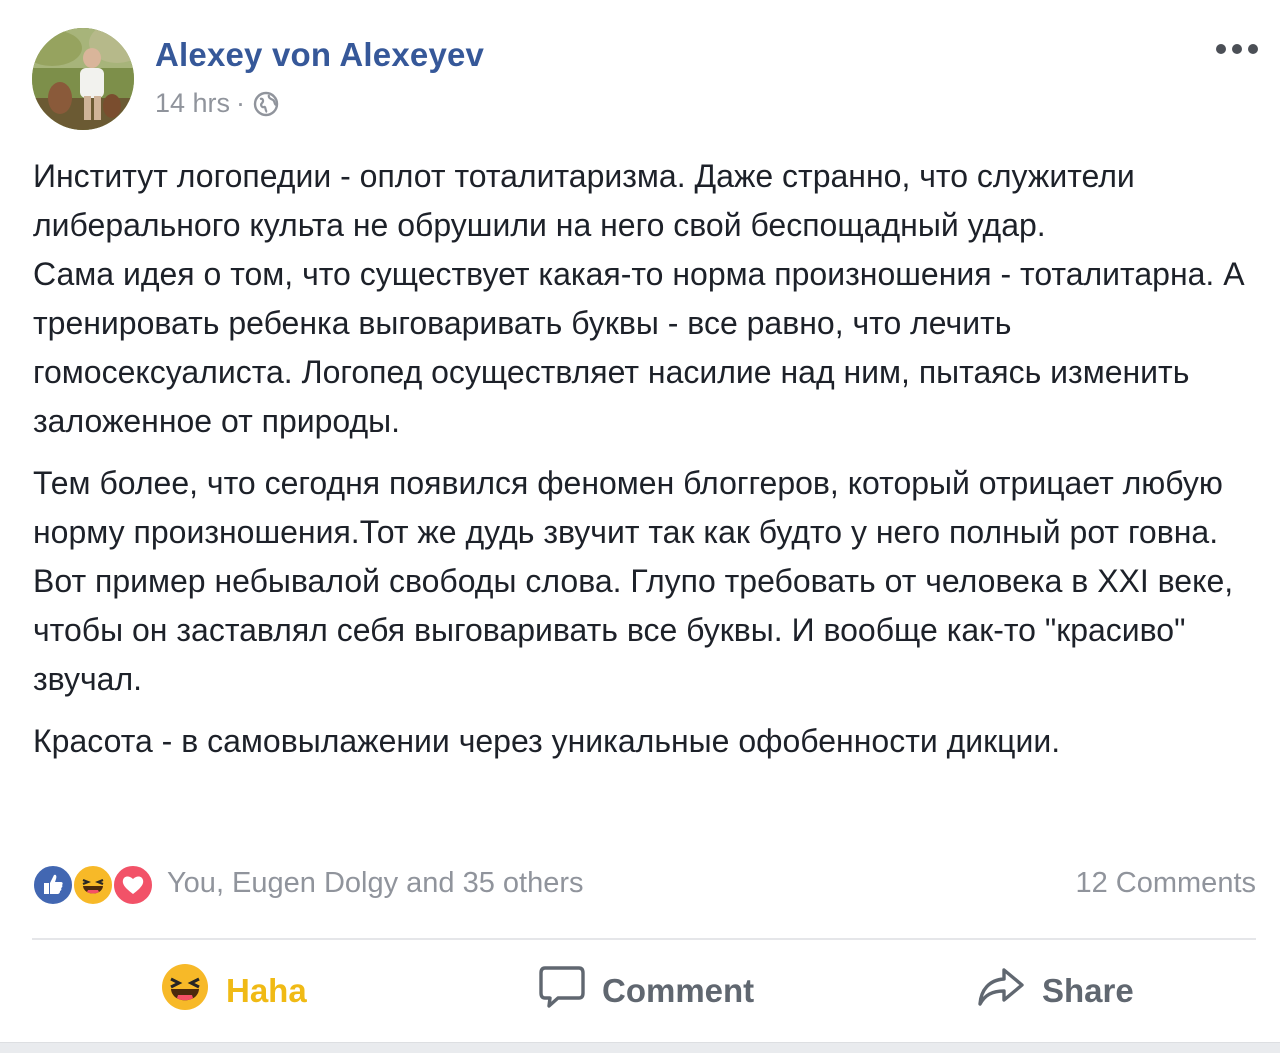 This screenshot has height=1053, width=1280. What do you see at coordinates (133, 885) in the screenshot?
I see `love-icon` at bounding box center [133, 885].